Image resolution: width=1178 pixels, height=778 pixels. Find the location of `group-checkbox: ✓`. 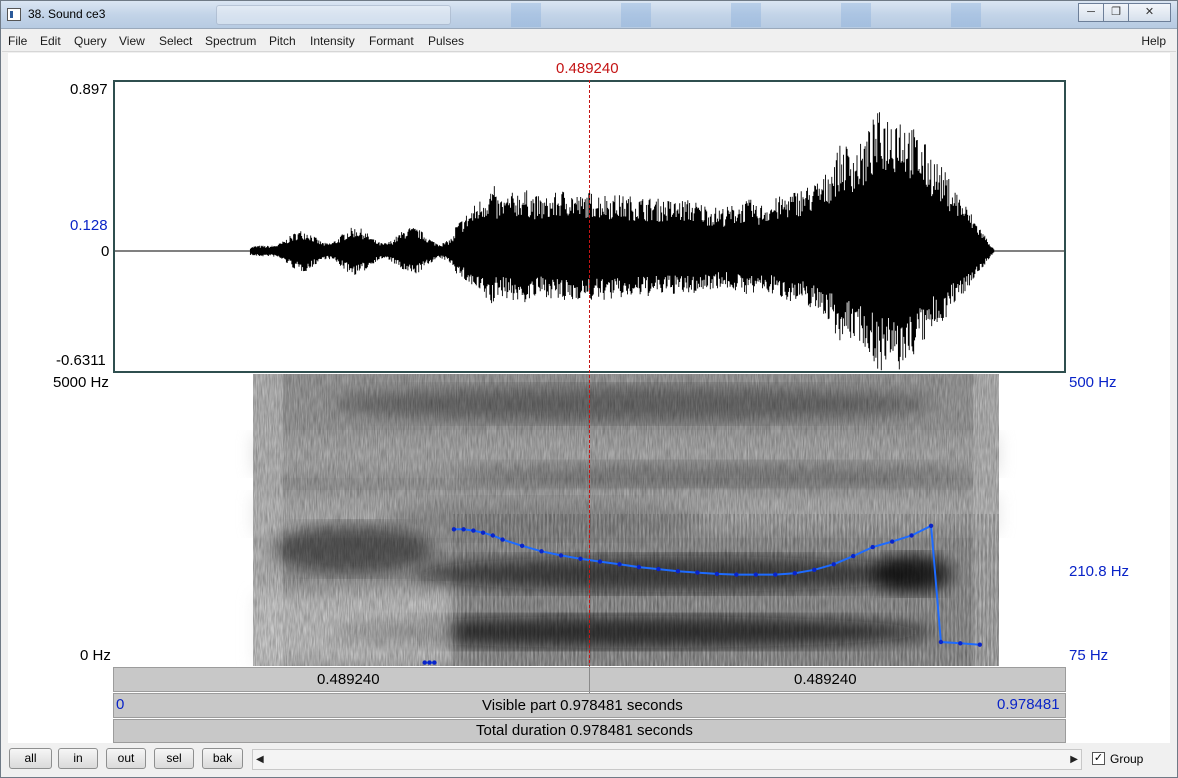

group-checkbox: ✓ is located at coordinates (1098, 758).